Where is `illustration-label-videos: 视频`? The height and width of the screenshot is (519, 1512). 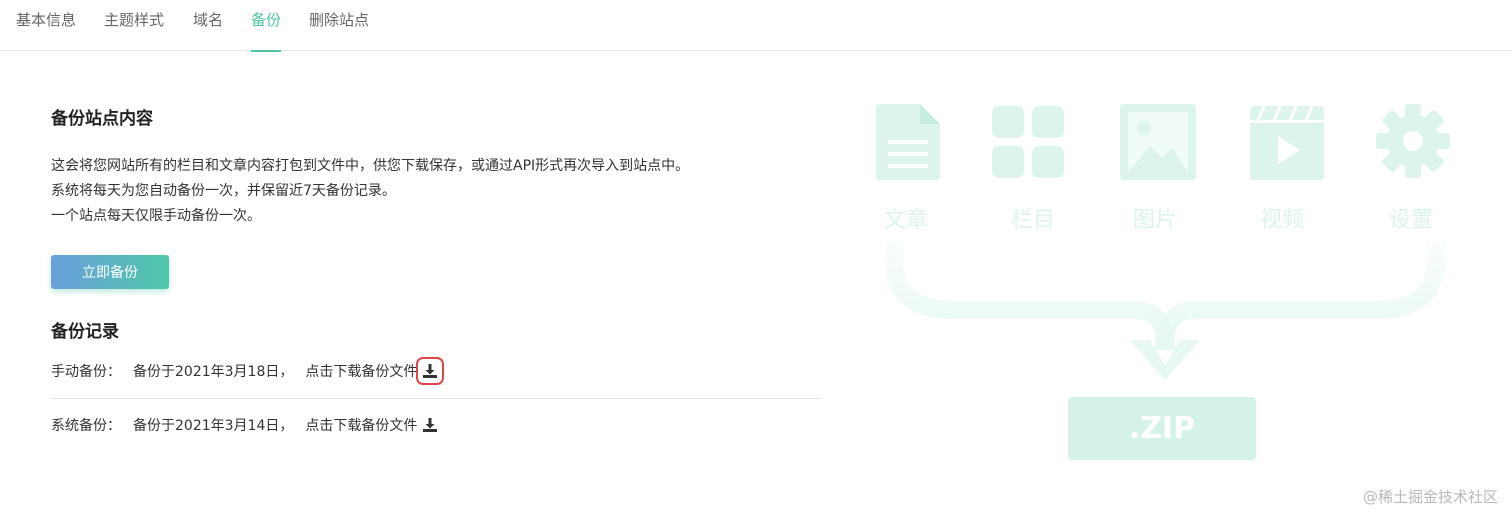 illustration-label-videos: 视频 is located at coordinates (1282, 220).